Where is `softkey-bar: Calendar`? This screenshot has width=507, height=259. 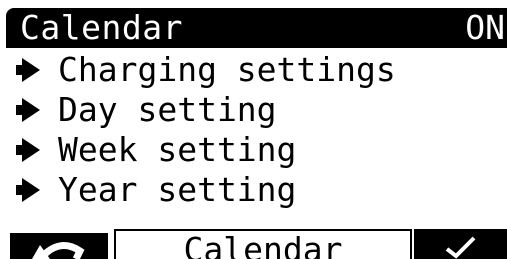
softkey-bar: Calendar is located at coordinates (253, 243).